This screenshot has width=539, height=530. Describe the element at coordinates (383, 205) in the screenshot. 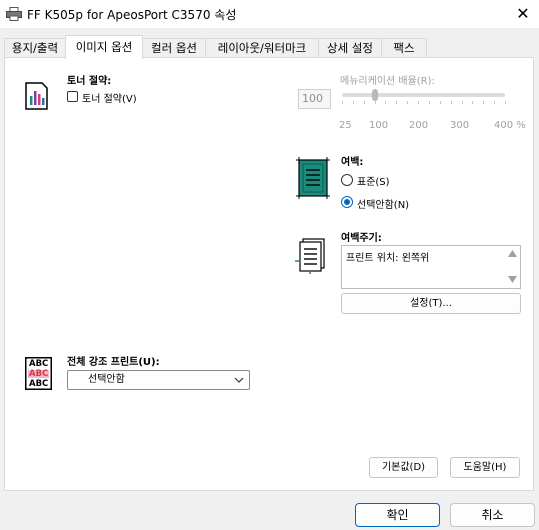

I see `margin-none-label: 선택안함(N)` at that location.